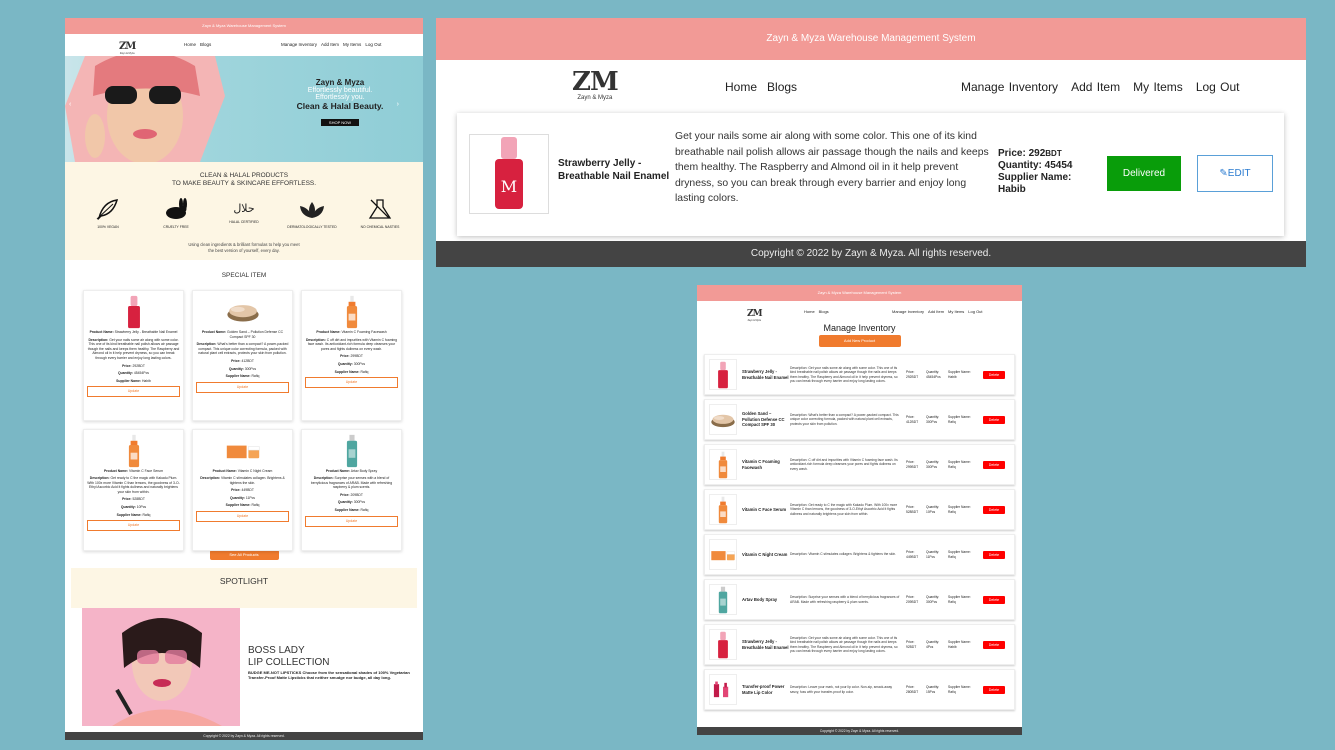 The image size is (1335, 750). Describe the element at coordinates (312, 213) in the screenshot. I see `badge-derm: DERMATOLOGICALLY TESTED` at that location.